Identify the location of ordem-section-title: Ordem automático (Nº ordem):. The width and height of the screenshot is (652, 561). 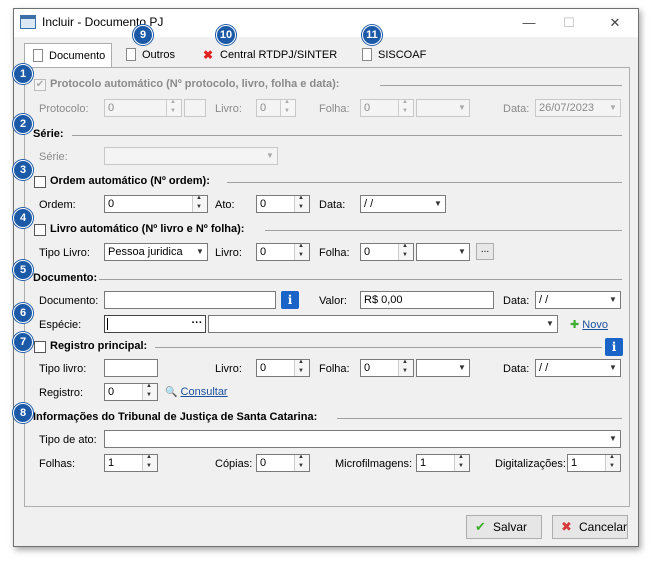
(130, 181).